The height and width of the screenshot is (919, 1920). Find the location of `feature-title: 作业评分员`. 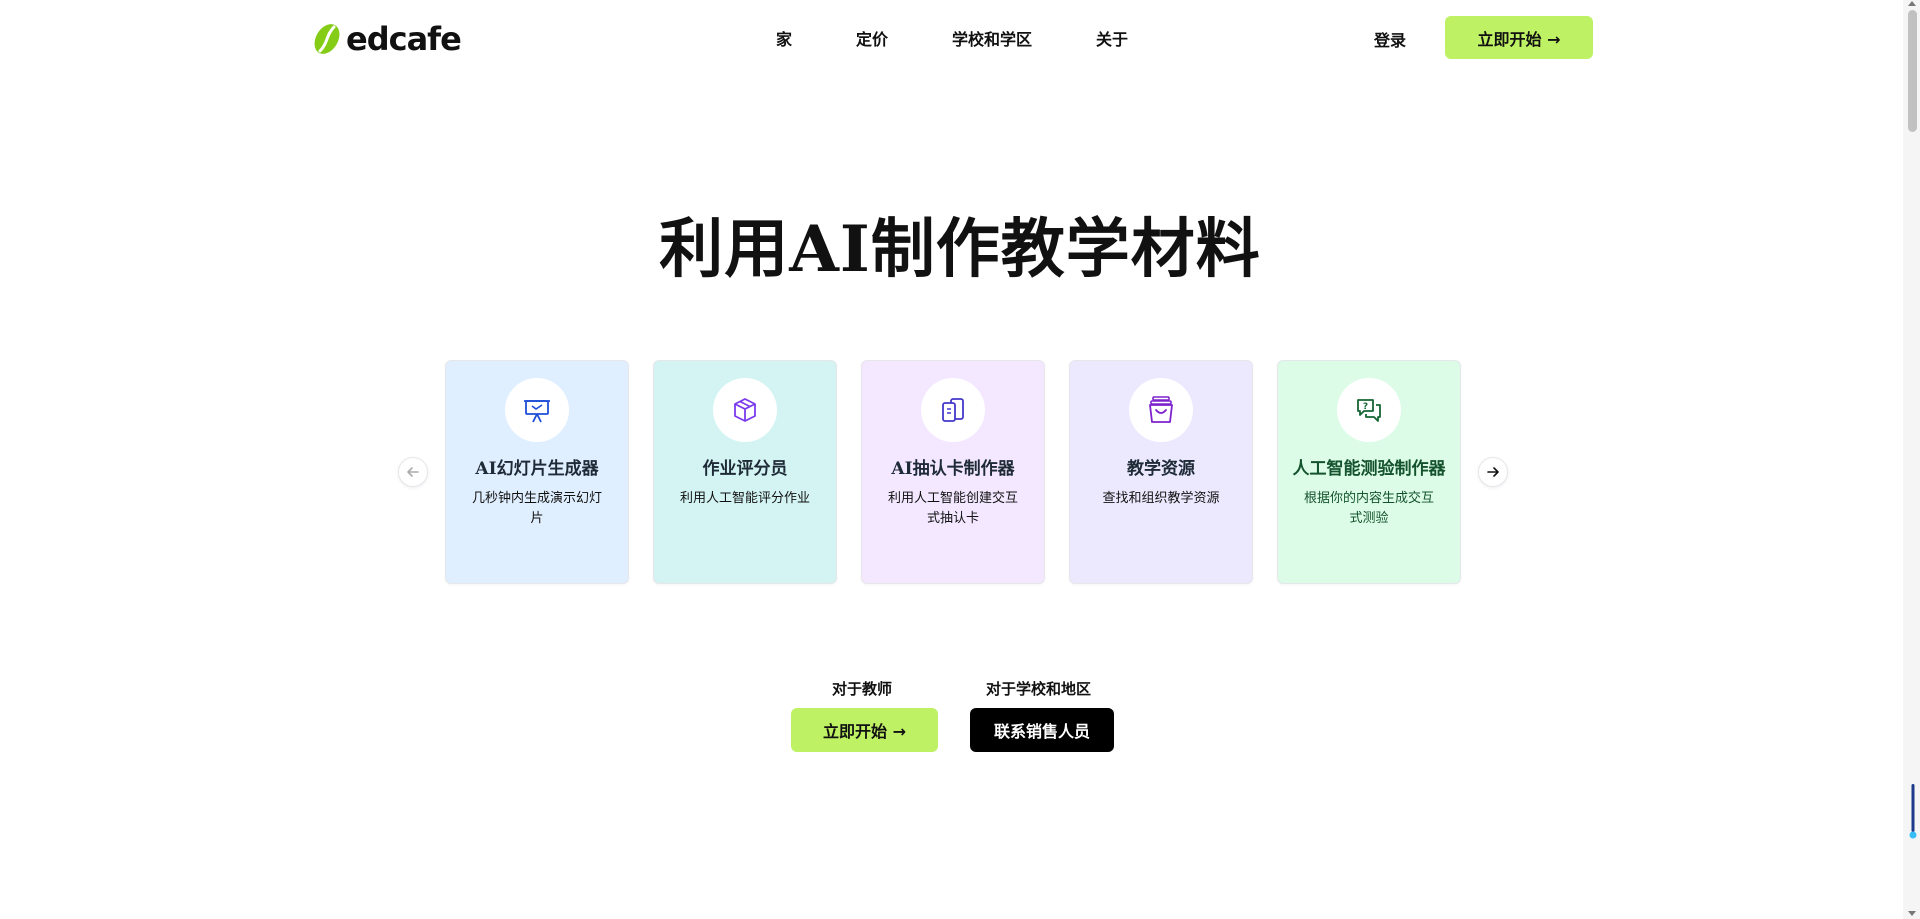

feature-title: 作业评分员 is located at coordinates (745, 469).